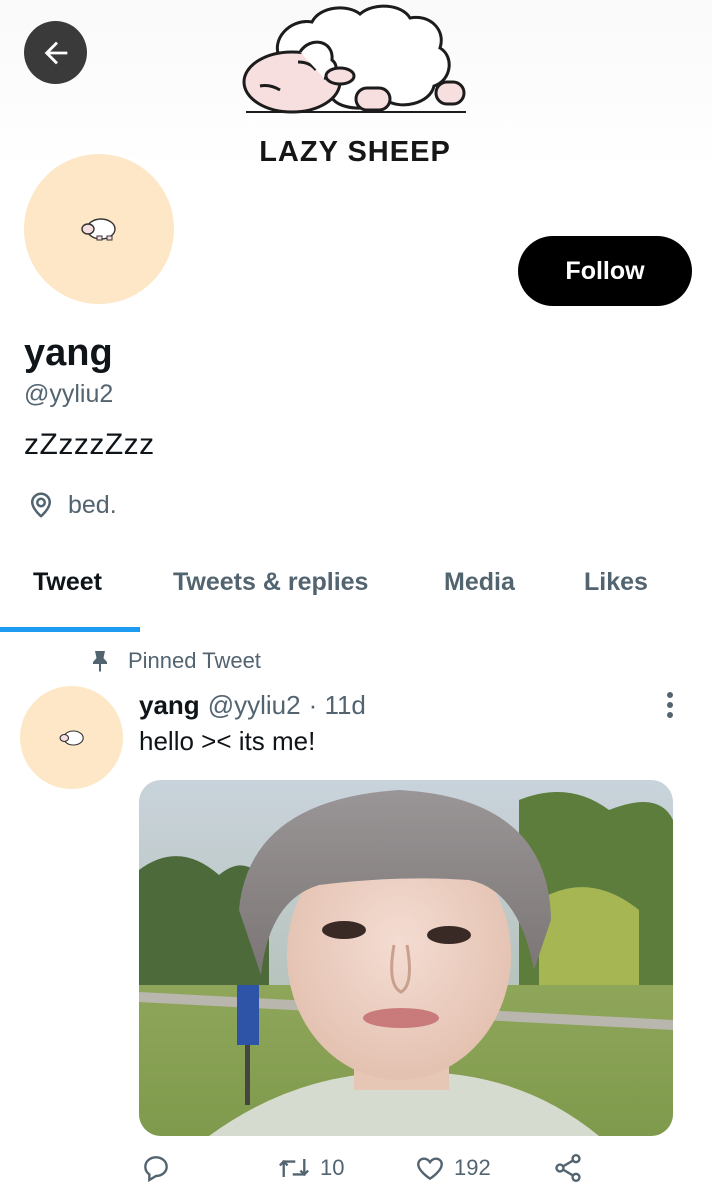  I want to click on like-count: 192, so click(472, 1167).